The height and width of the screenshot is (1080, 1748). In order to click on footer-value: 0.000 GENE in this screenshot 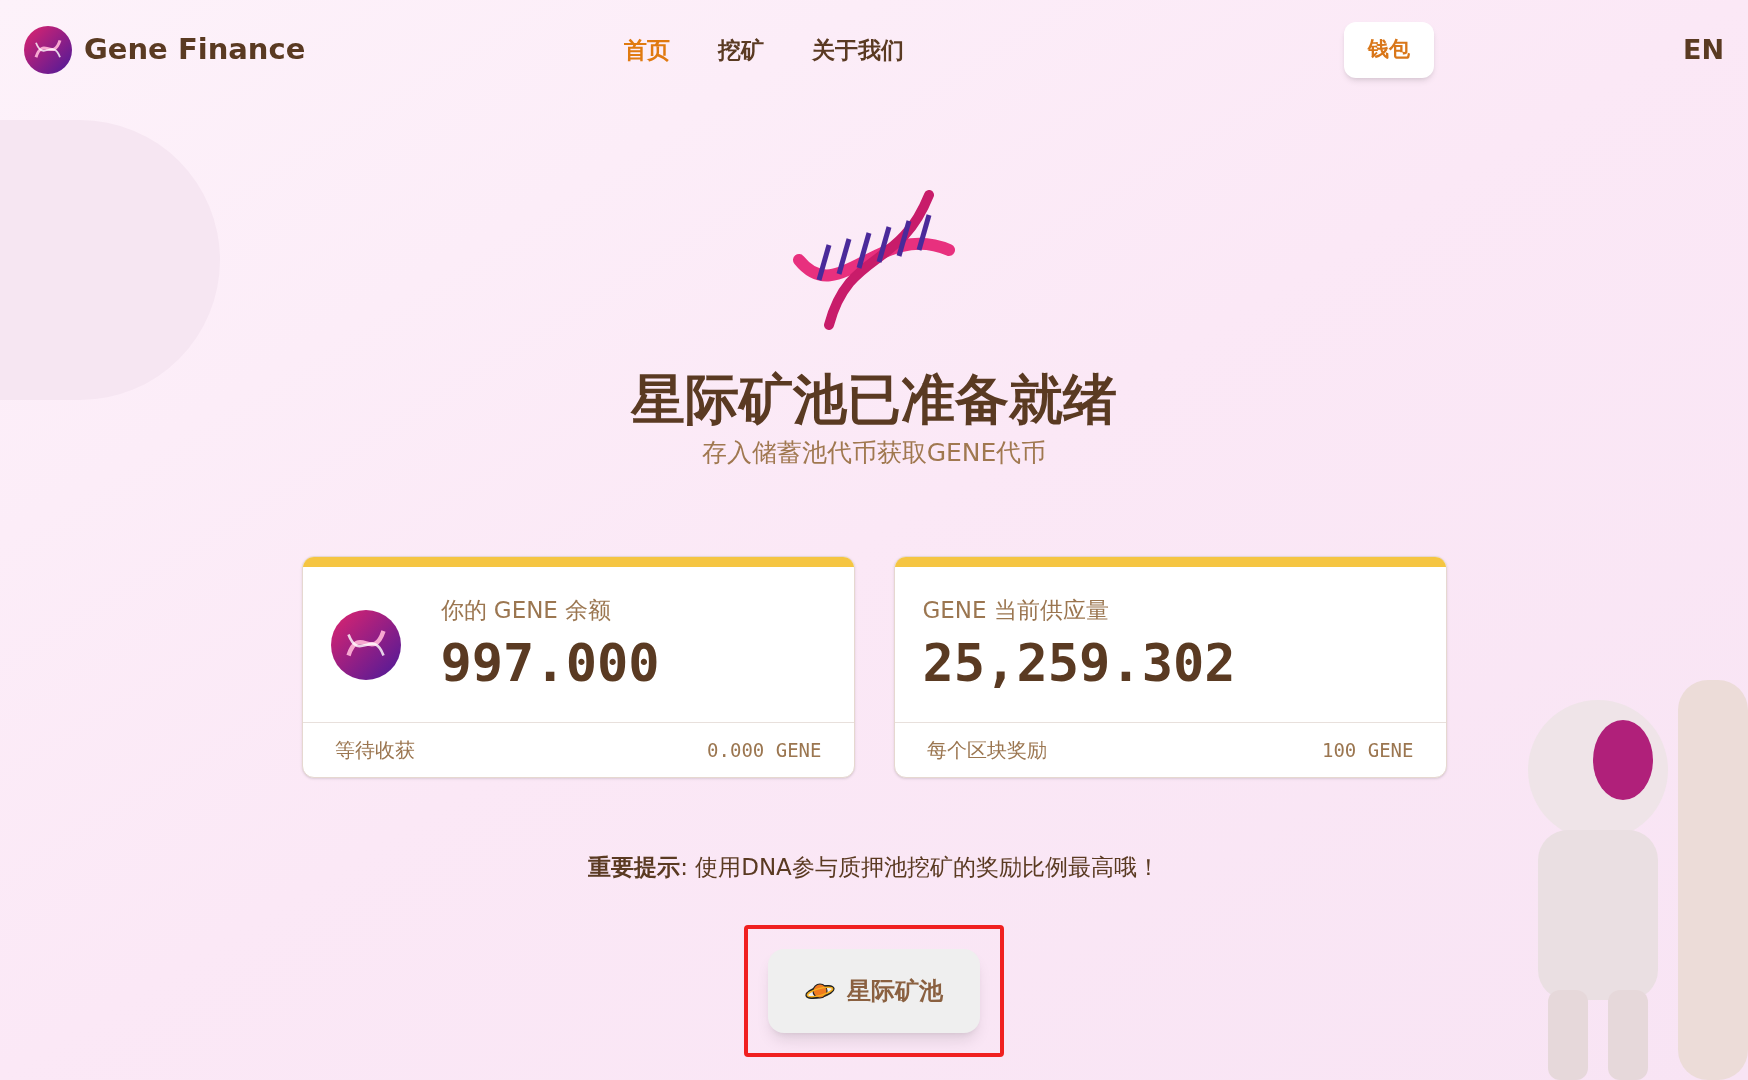, I will do `click(764, 750)`.